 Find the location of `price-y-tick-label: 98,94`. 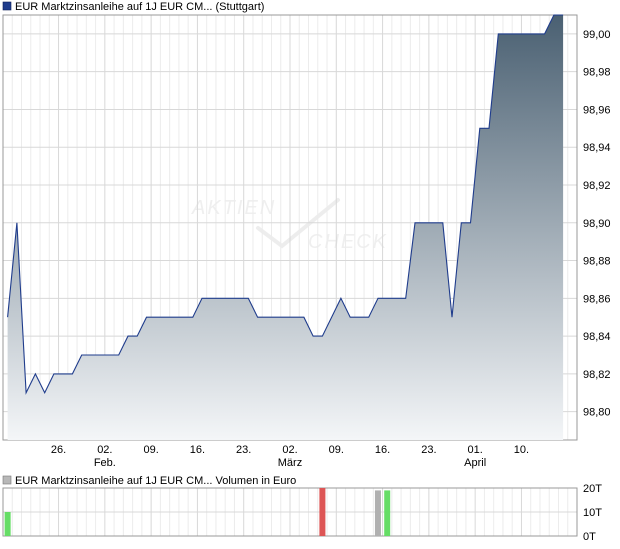

price-y-tick-label: 98,94 is located at coordinates (597, 148).